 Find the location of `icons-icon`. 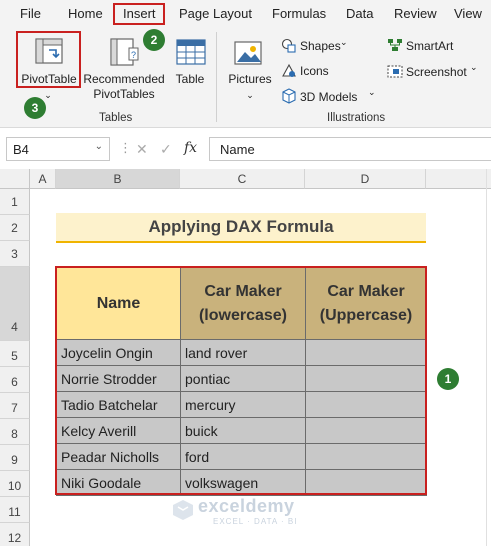

icons-icon is located at coordinates (289, 71).